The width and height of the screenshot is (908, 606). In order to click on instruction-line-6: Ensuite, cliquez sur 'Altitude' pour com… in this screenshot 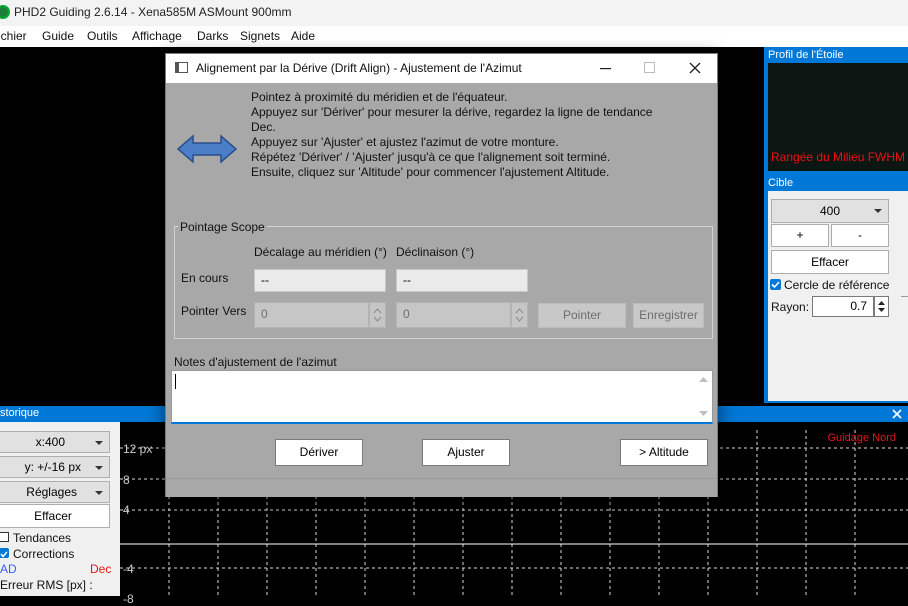, I will do `click(430, 172)`.